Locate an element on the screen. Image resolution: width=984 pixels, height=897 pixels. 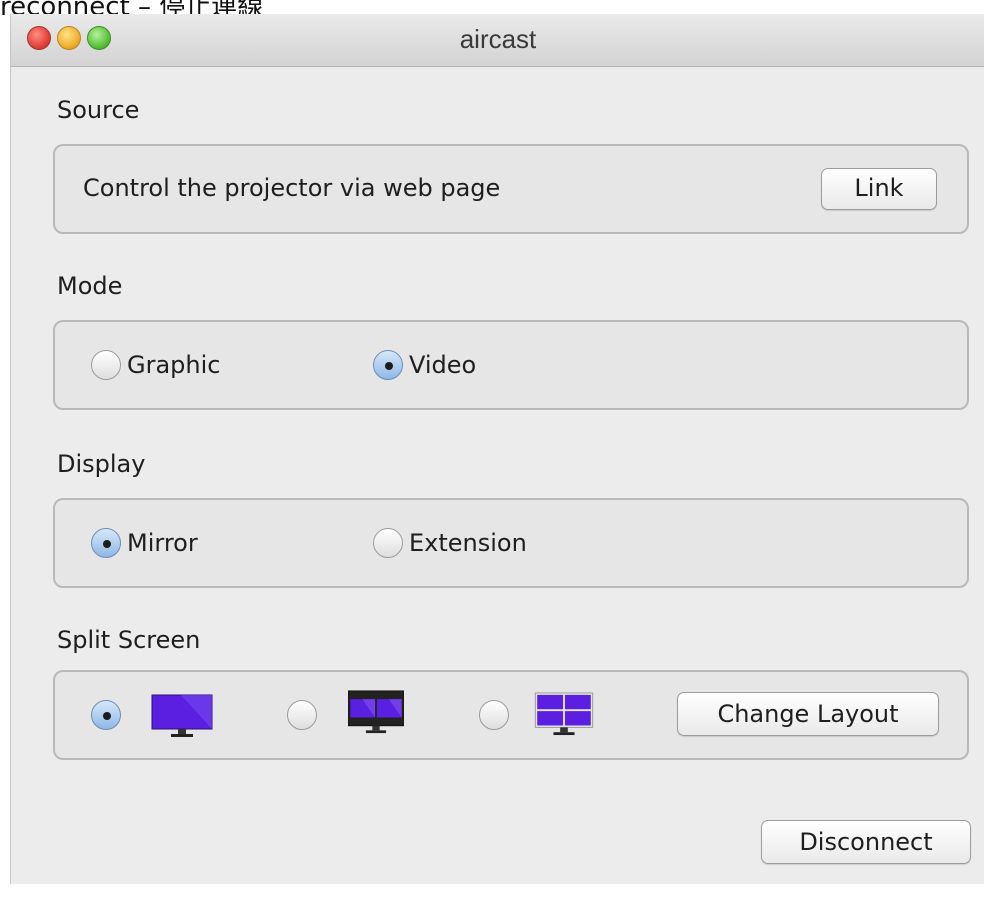
graphic-radio-label: Graphic is located at coordinates (174, 365).